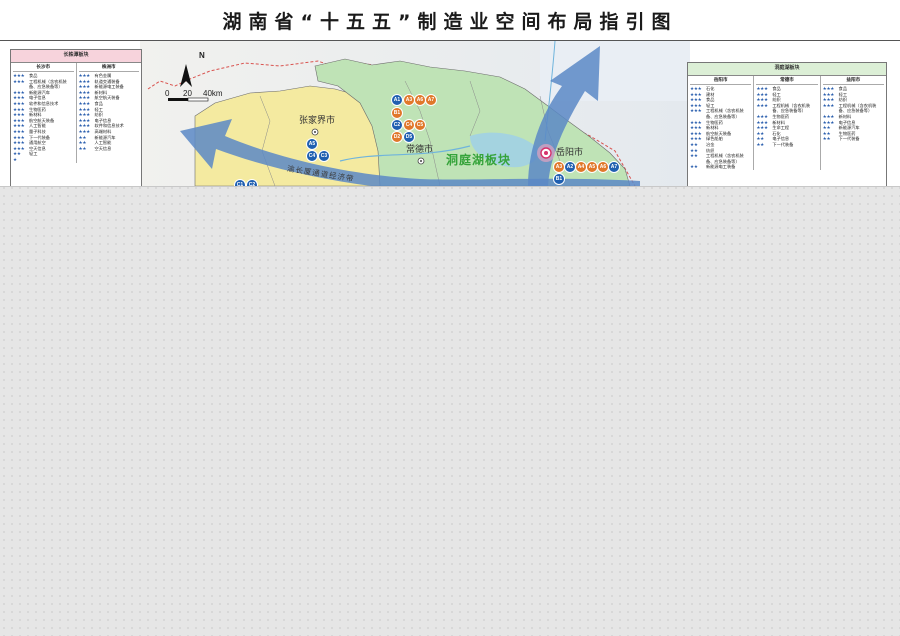  Describe the element at coordinates (167, 93) in the screenshot. I see `scale-label-0: 0` at that location.